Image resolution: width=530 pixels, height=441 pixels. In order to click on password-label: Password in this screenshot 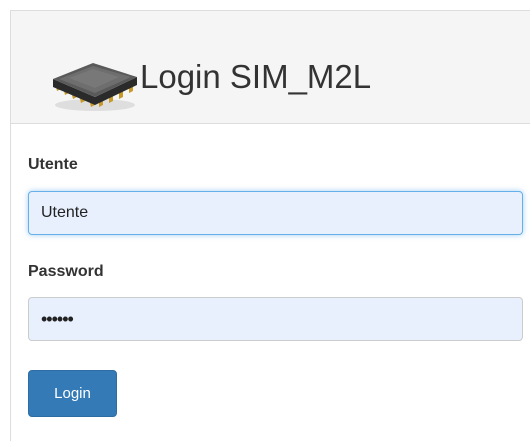, I will do `click(66, 271)`.